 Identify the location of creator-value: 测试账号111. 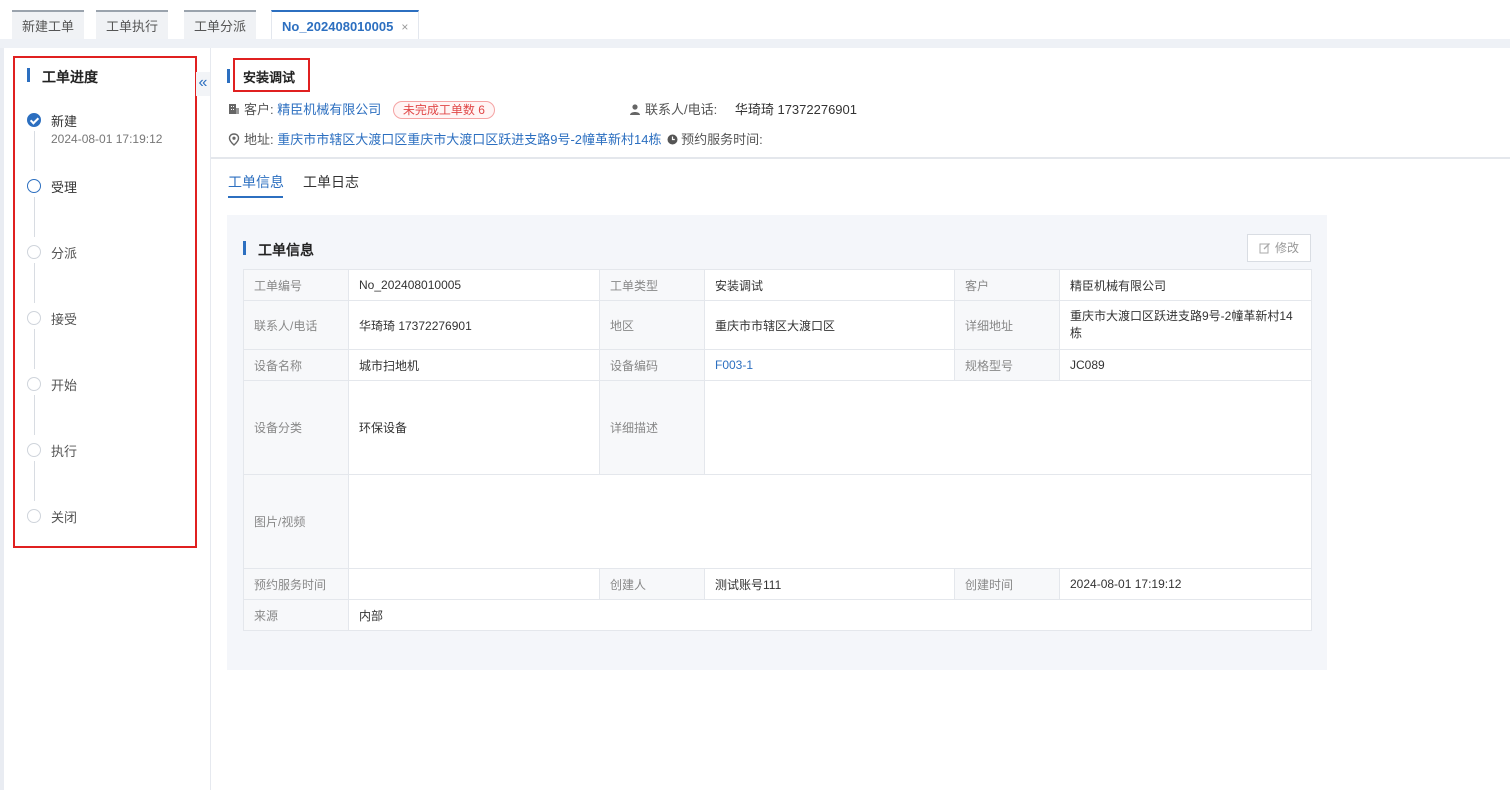
(829, 584).